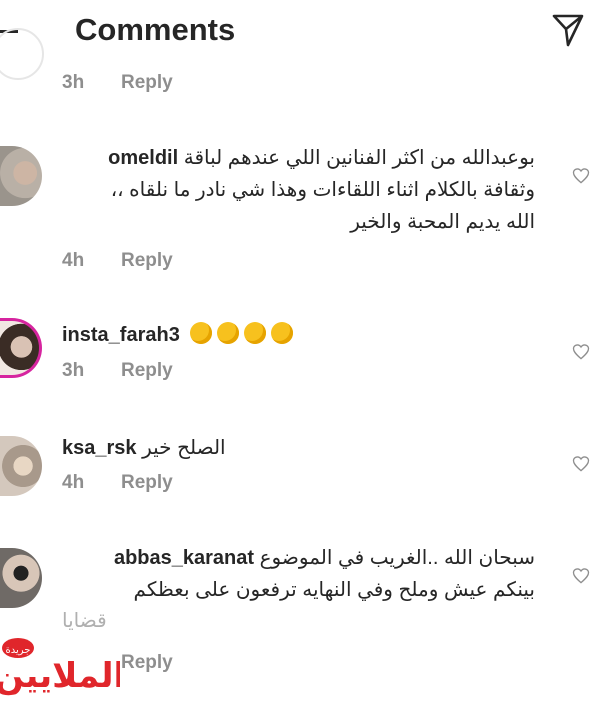 Image resolution: width=595 pixels, height=722 pixels. I want to click on watermark-big-text: الملايين, so click(60, 676).